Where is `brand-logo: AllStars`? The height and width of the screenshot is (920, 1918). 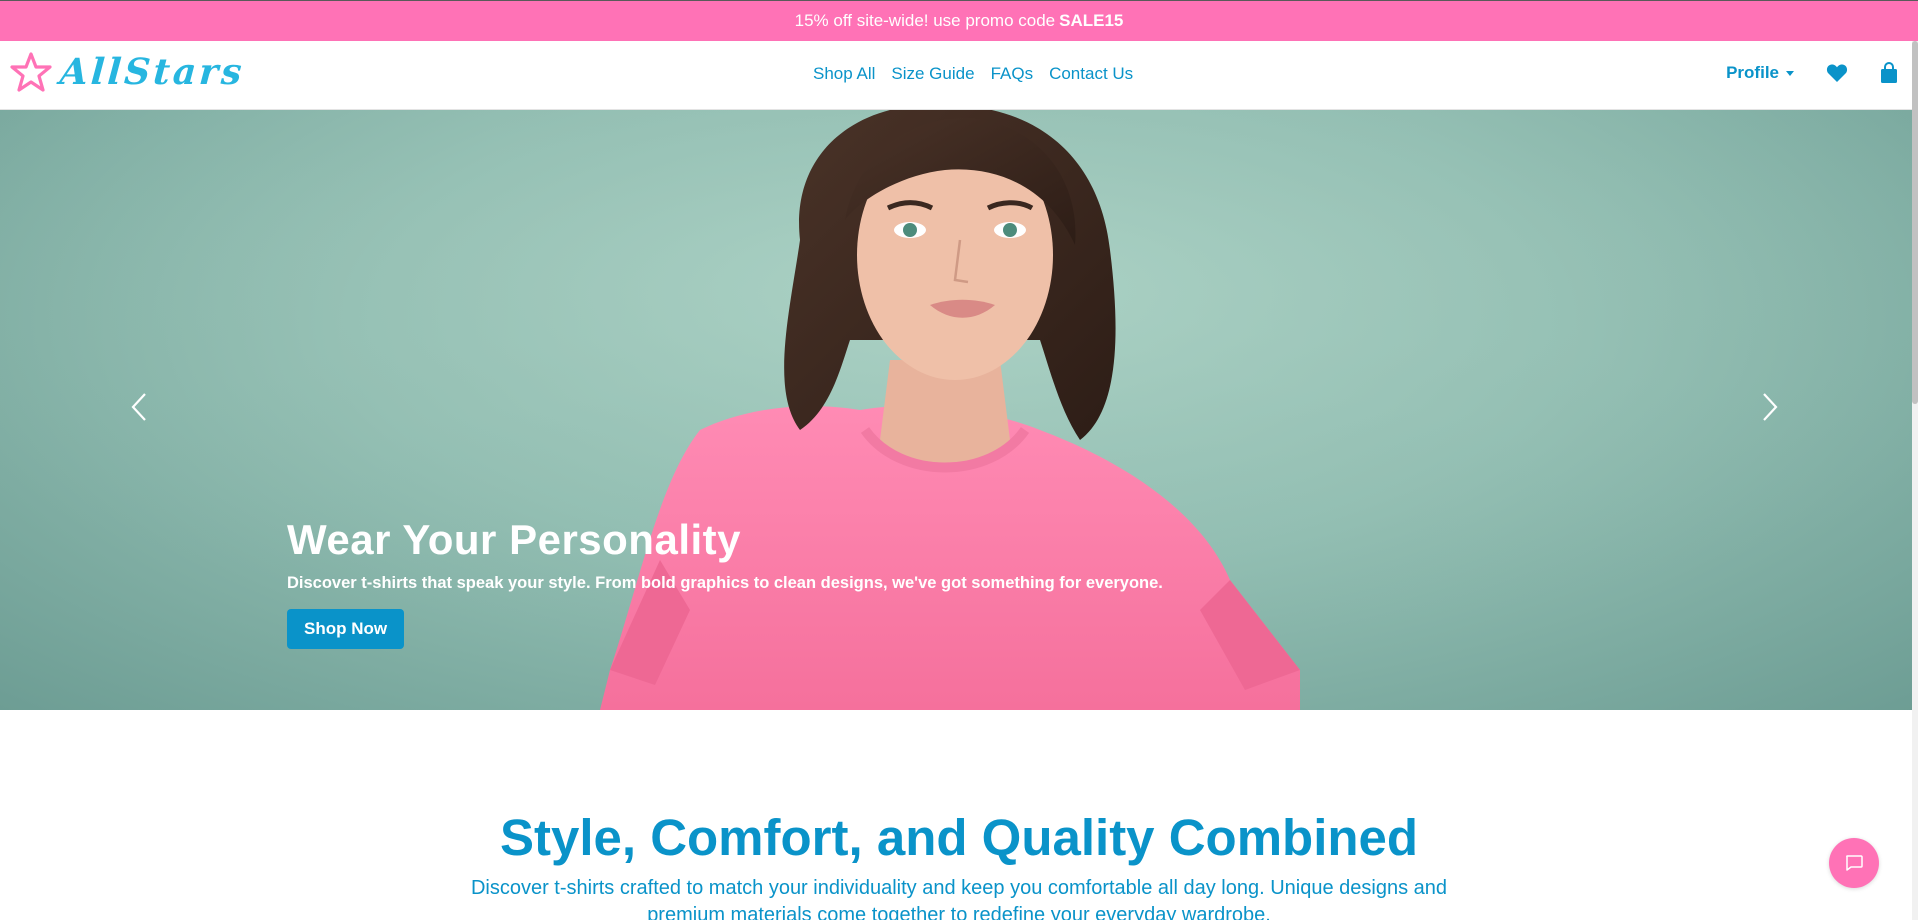 brand-logo: AllStars is located at coordinates (128, 72).